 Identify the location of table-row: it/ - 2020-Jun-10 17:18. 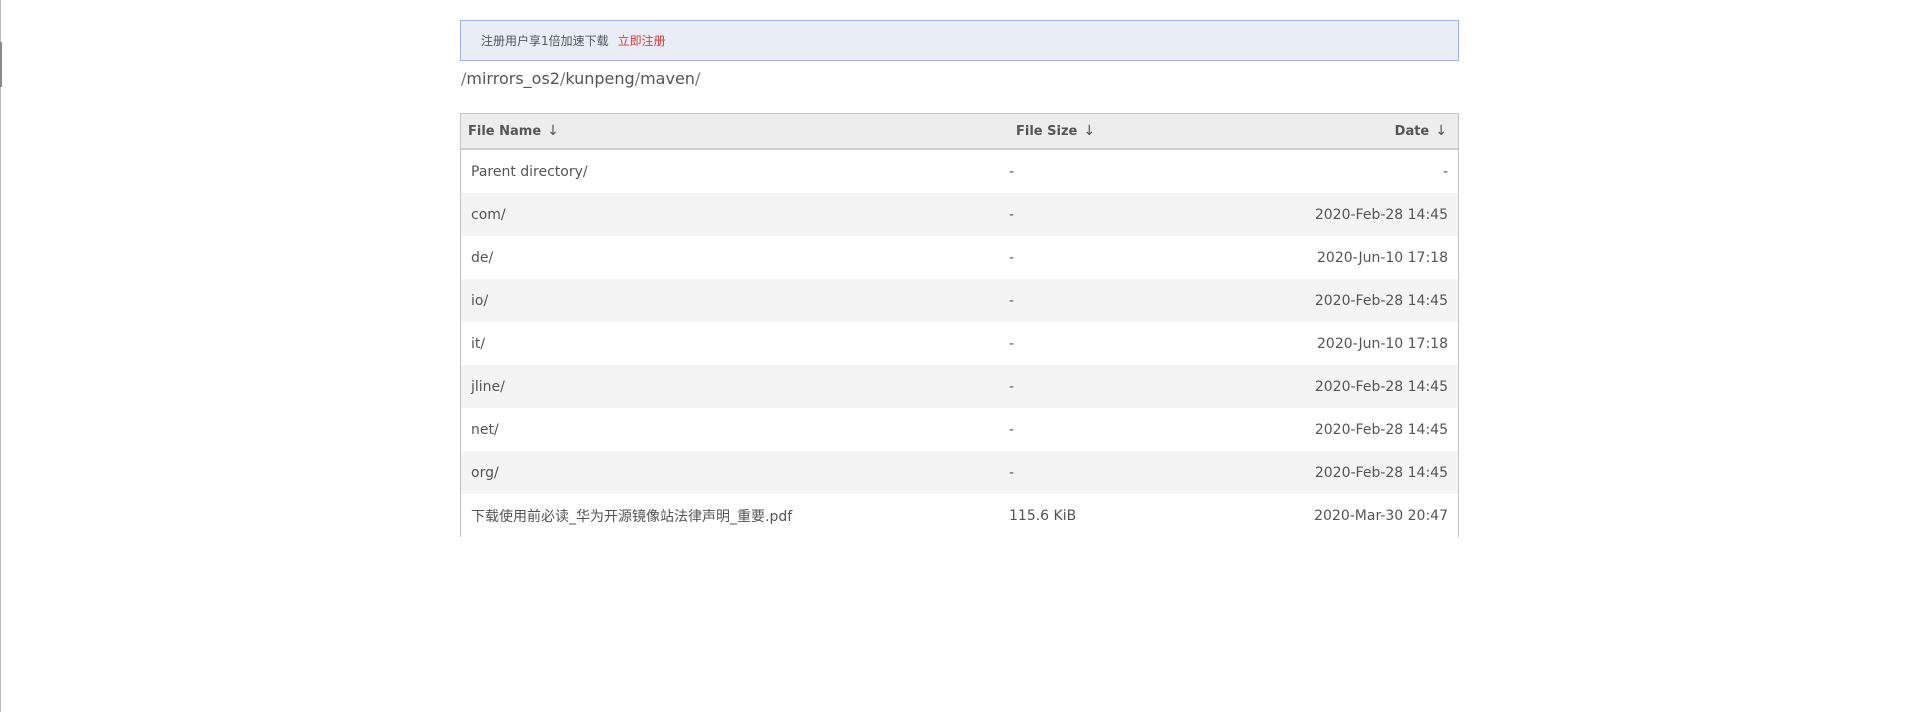
(959, 343).